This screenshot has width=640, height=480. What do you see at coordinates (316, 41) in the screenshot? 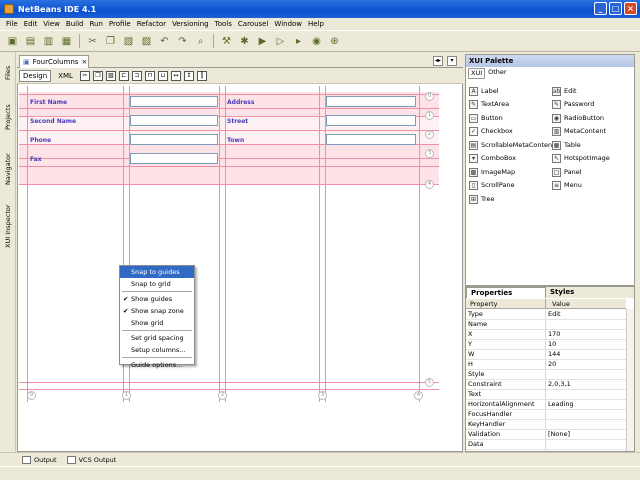
I see `stop-icon: ◉` at bounding box center [316, 41].